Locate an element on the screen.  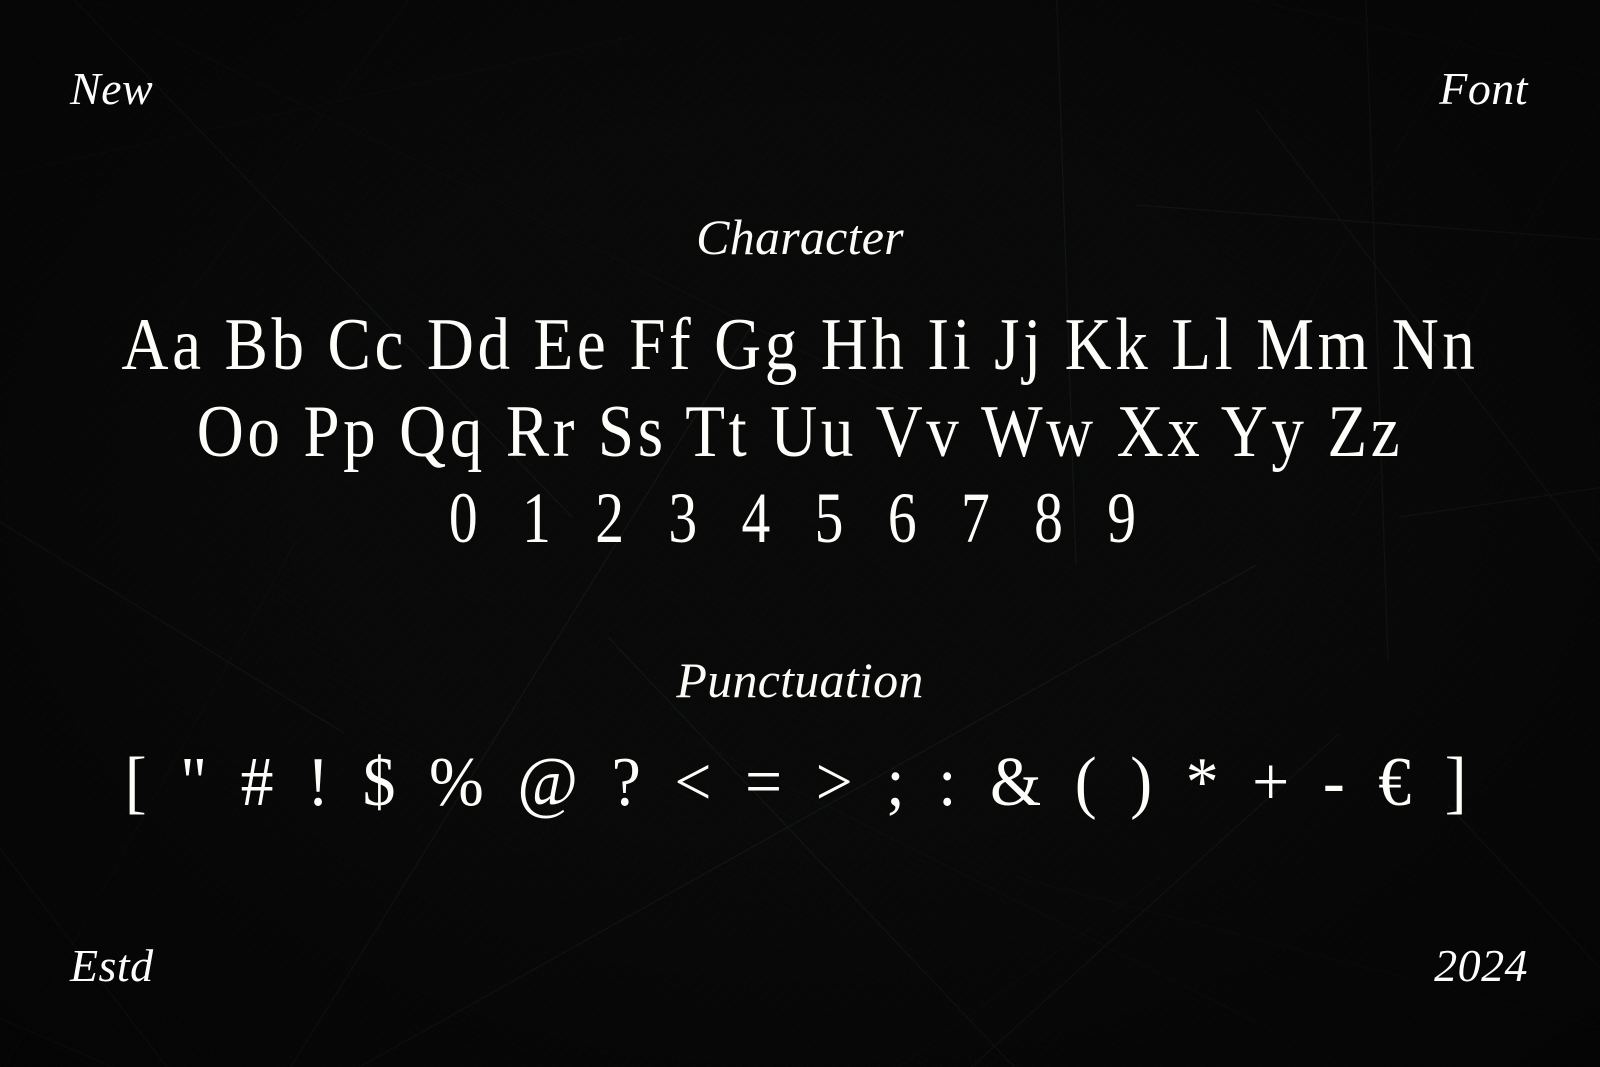
corner-label-top-right: Font is located at coordinates (1483, 88).